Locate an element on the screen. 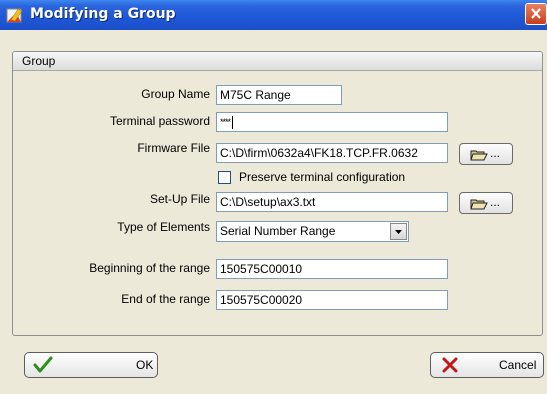 This screenshot has height=394, width=547. type-of-elements-label: Type of Elements is located at coordinates (163, 227).